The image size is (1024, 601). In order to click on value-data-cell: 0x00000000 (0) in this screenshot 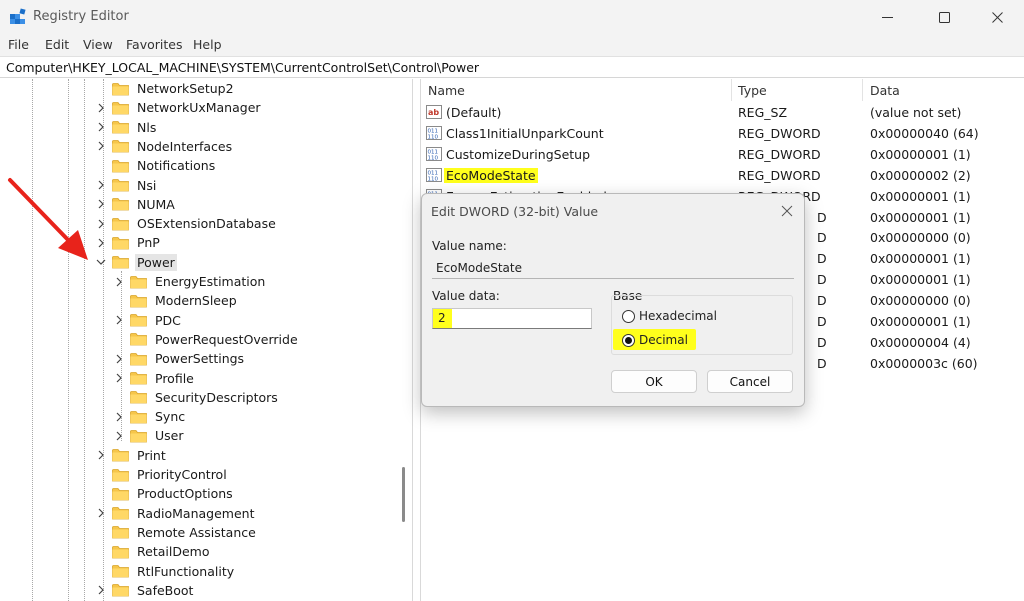, I will do `click(920, 301)`.